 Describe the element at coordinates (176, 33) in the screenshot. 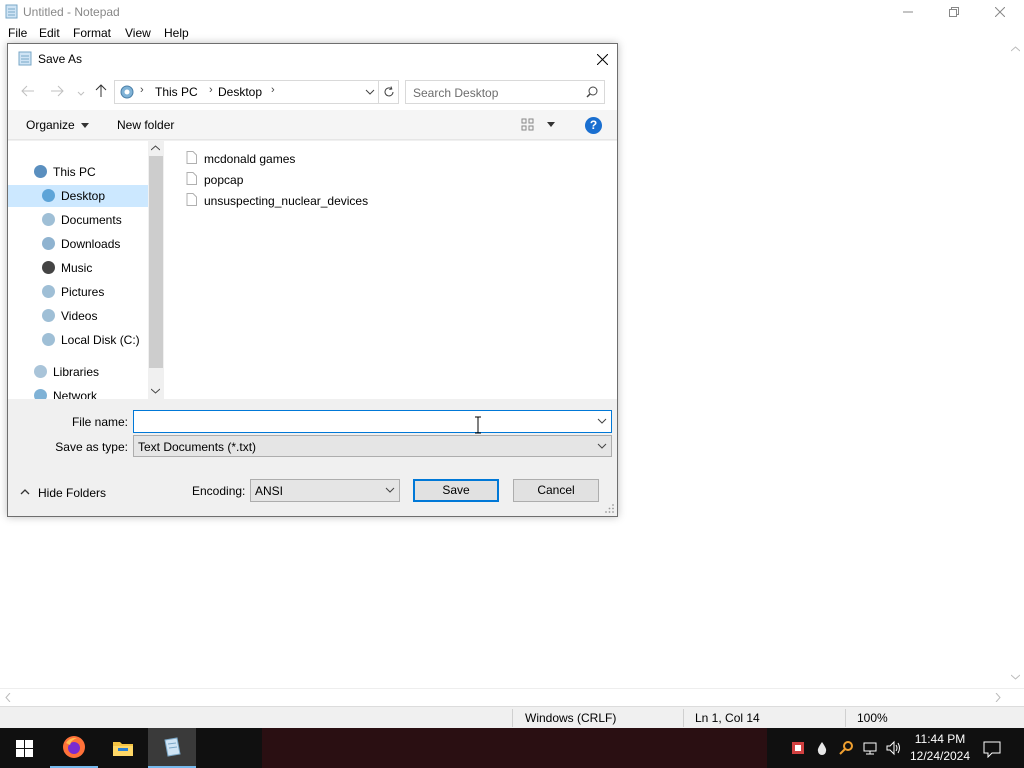

I see `menu-help: Help` at that location.